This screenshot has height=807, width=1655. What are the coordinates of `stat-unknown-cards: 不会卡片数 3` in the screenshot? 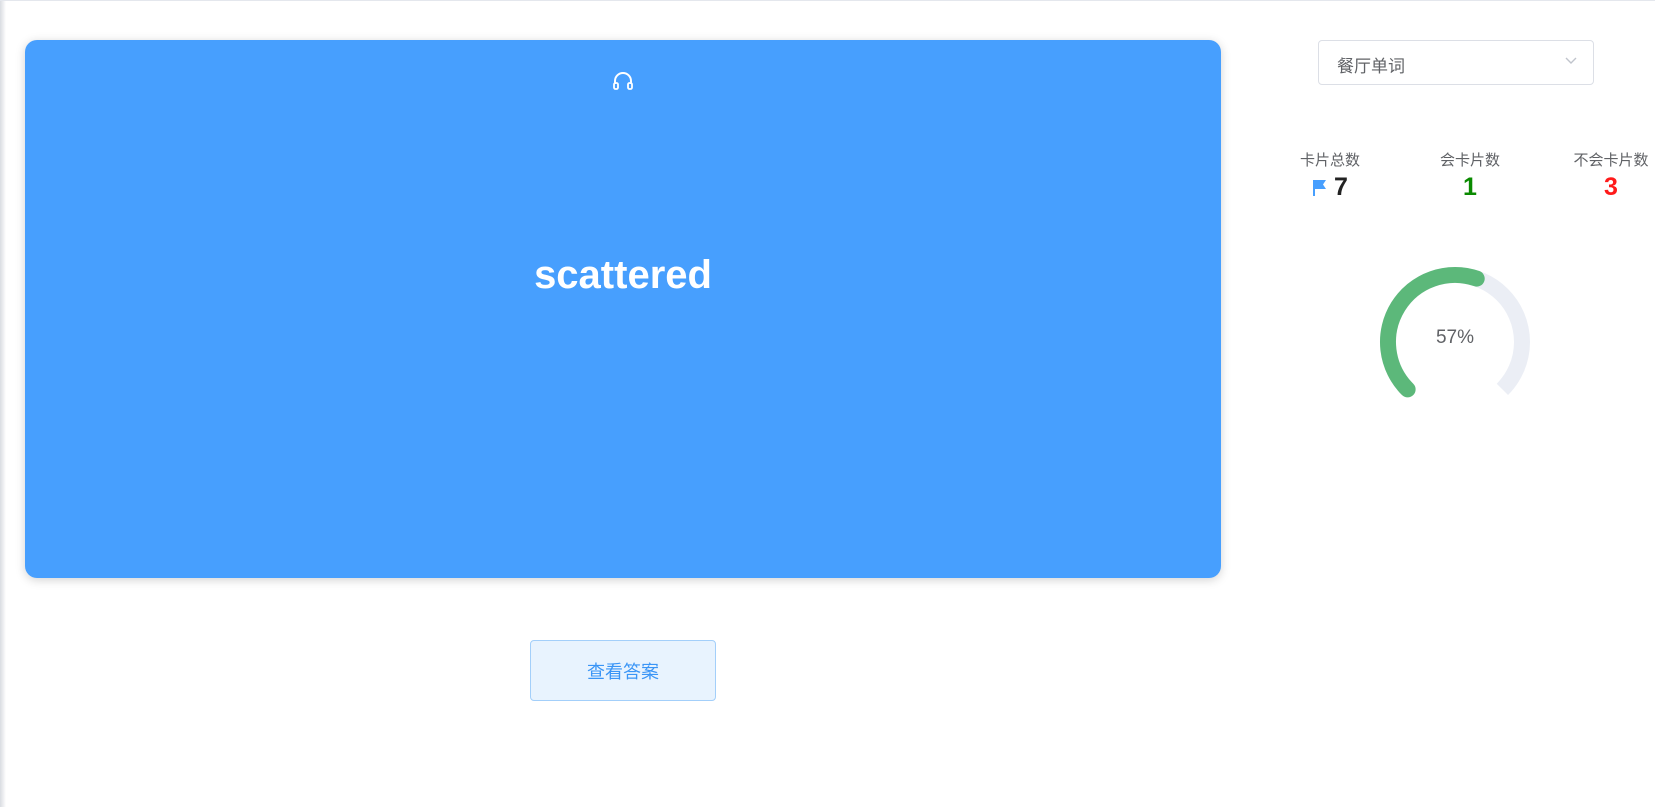 It's located at (1603, 175).